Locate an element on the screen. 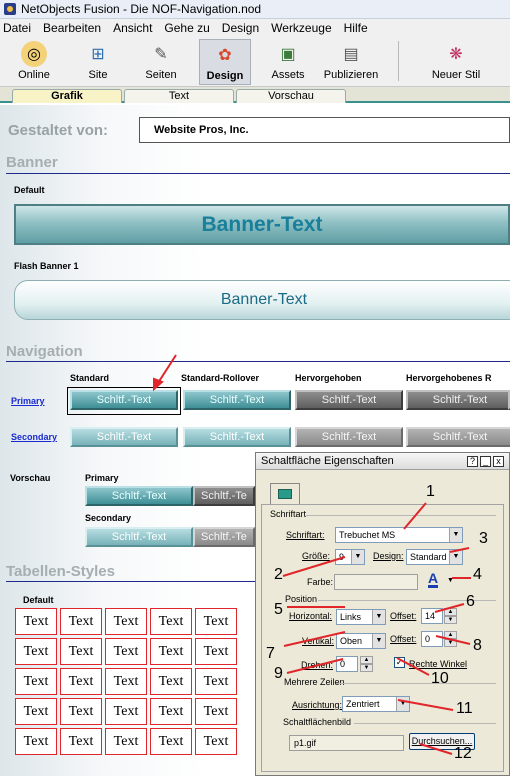  schaltflaechenbild-group-label: Schaltflächenbild is located at coordinates (317, 722).